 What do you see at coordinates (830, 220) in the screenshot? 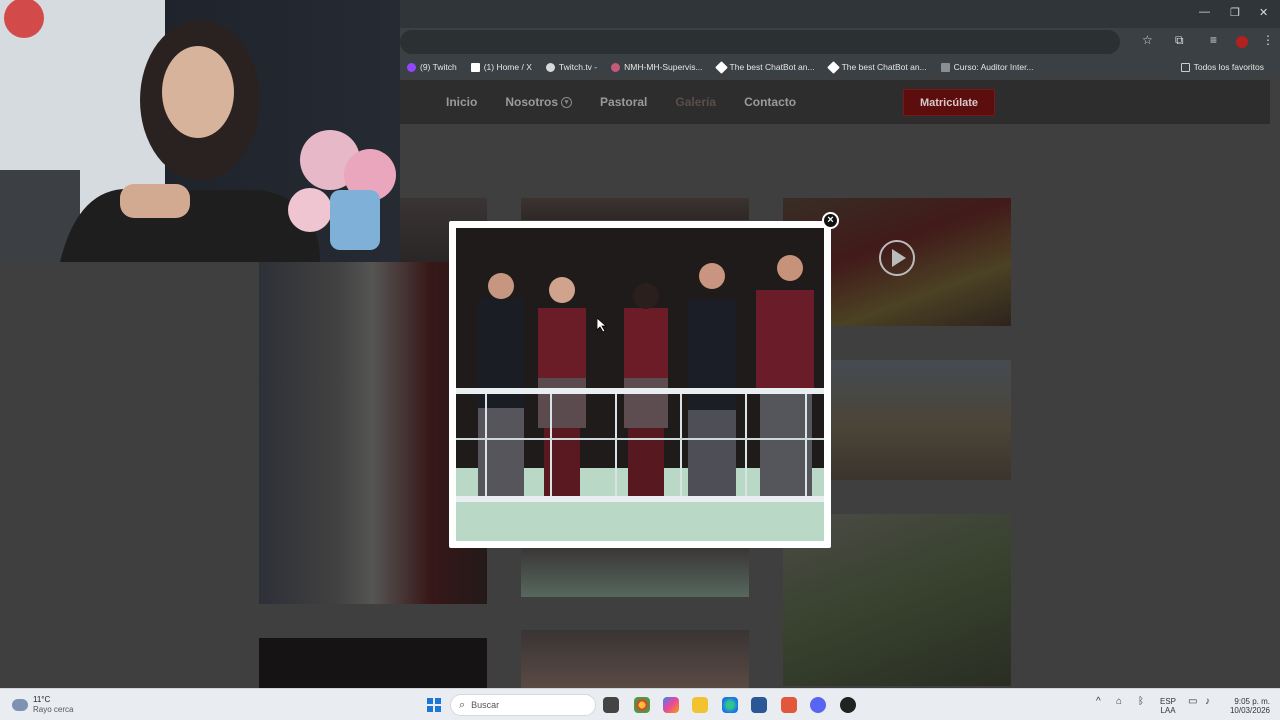
I see `lightbox-close-button: ×` at bounding box center [830, 220].